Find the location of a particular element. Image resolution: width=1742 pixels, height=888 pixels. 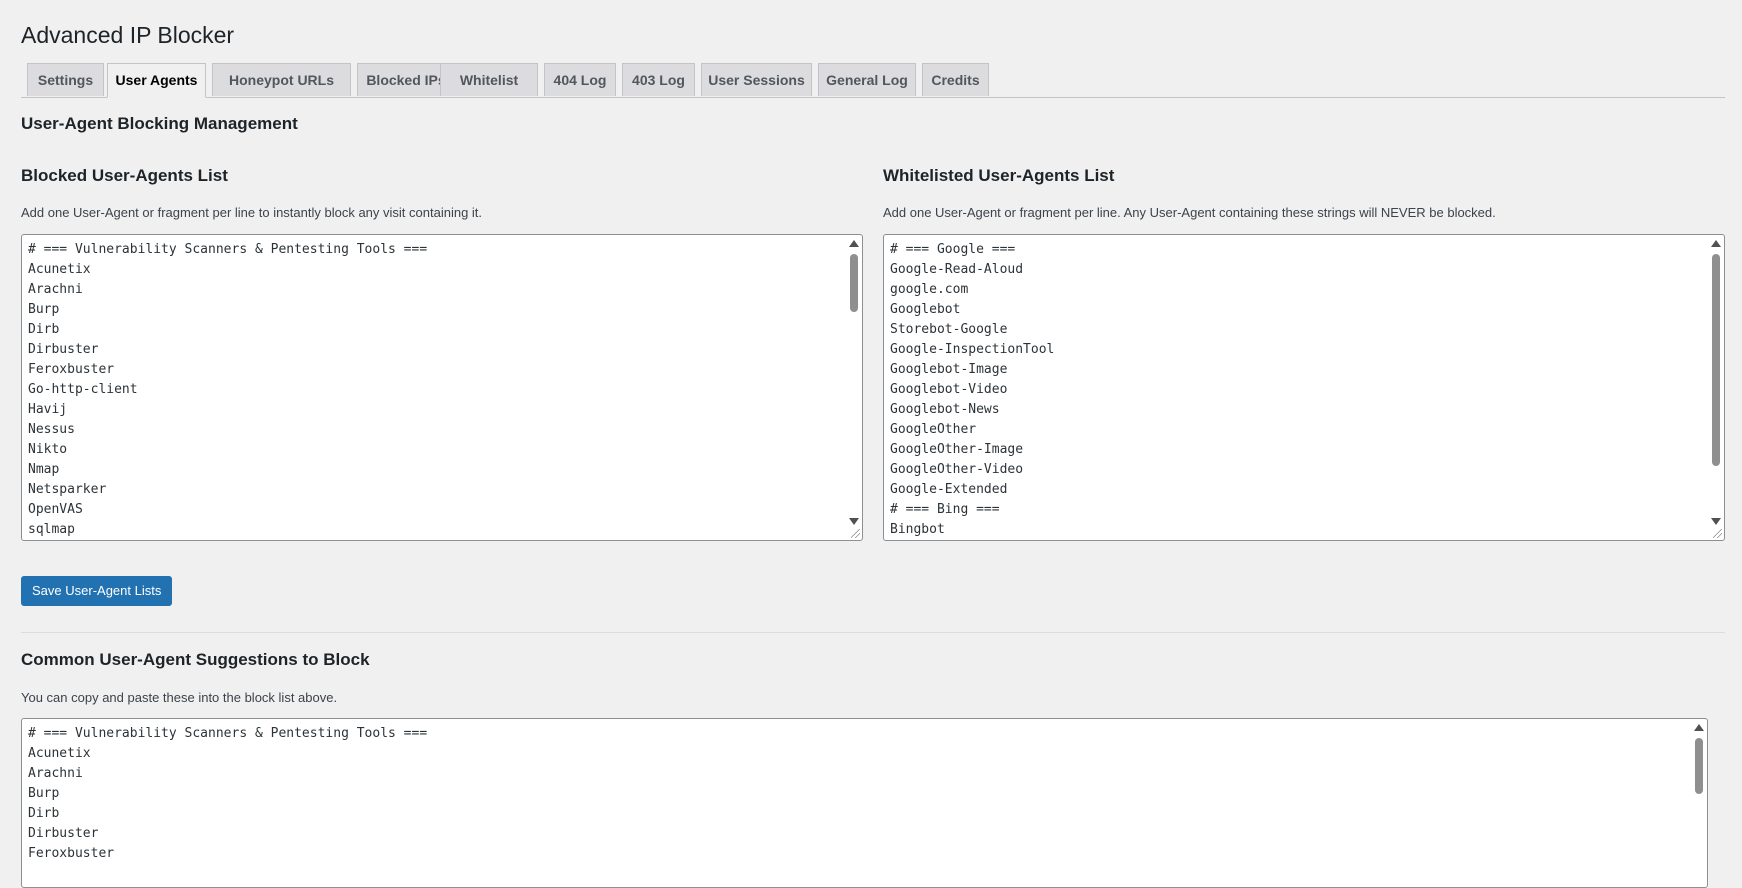

textarea-line: GoogleOther-Image is located at coordinates (957, 449).